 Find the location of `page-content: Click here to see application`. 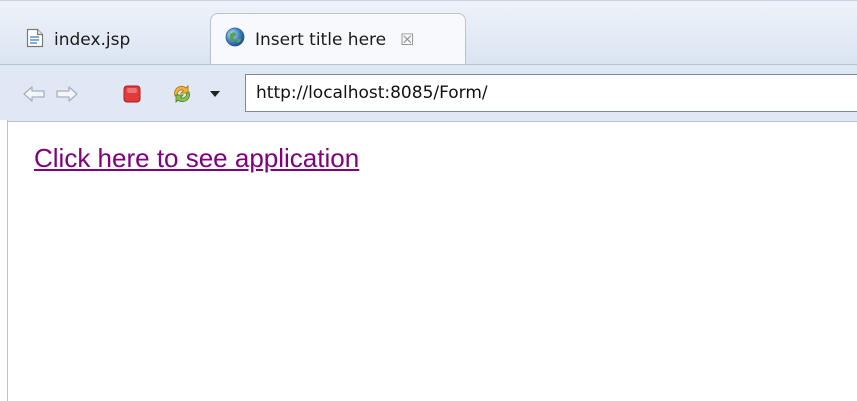

page-content: Click here to see application is located at coordinates (196, 158).